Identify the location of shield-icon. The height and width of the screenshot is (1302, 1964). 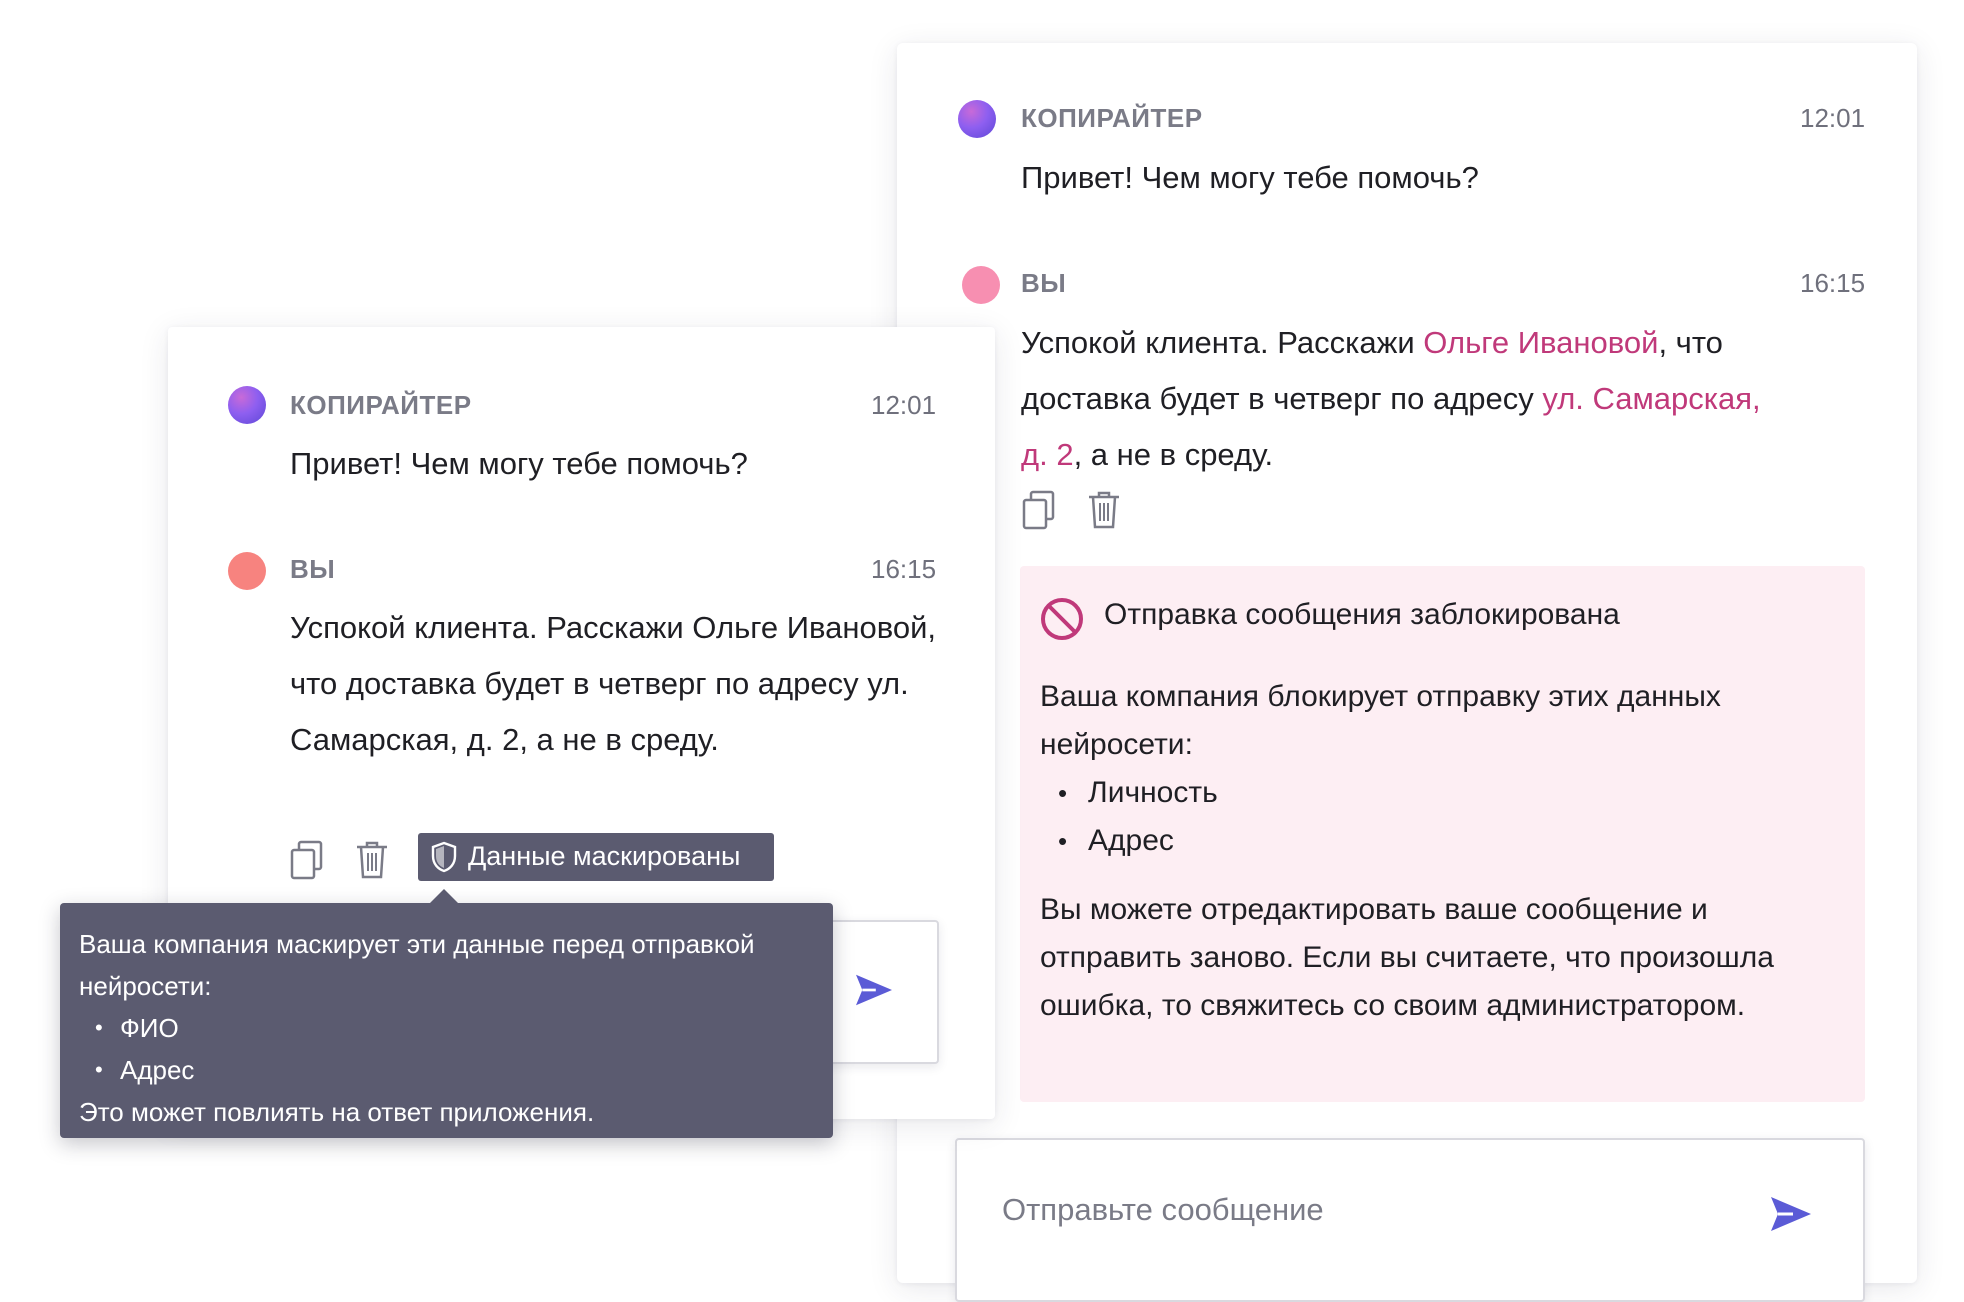
(444, 857).